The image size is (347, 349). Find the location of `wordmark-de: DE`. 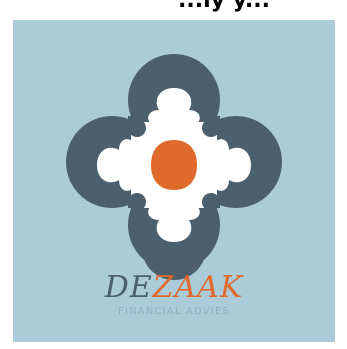

wordmark-de: DE is located at coordinates (128, 287).